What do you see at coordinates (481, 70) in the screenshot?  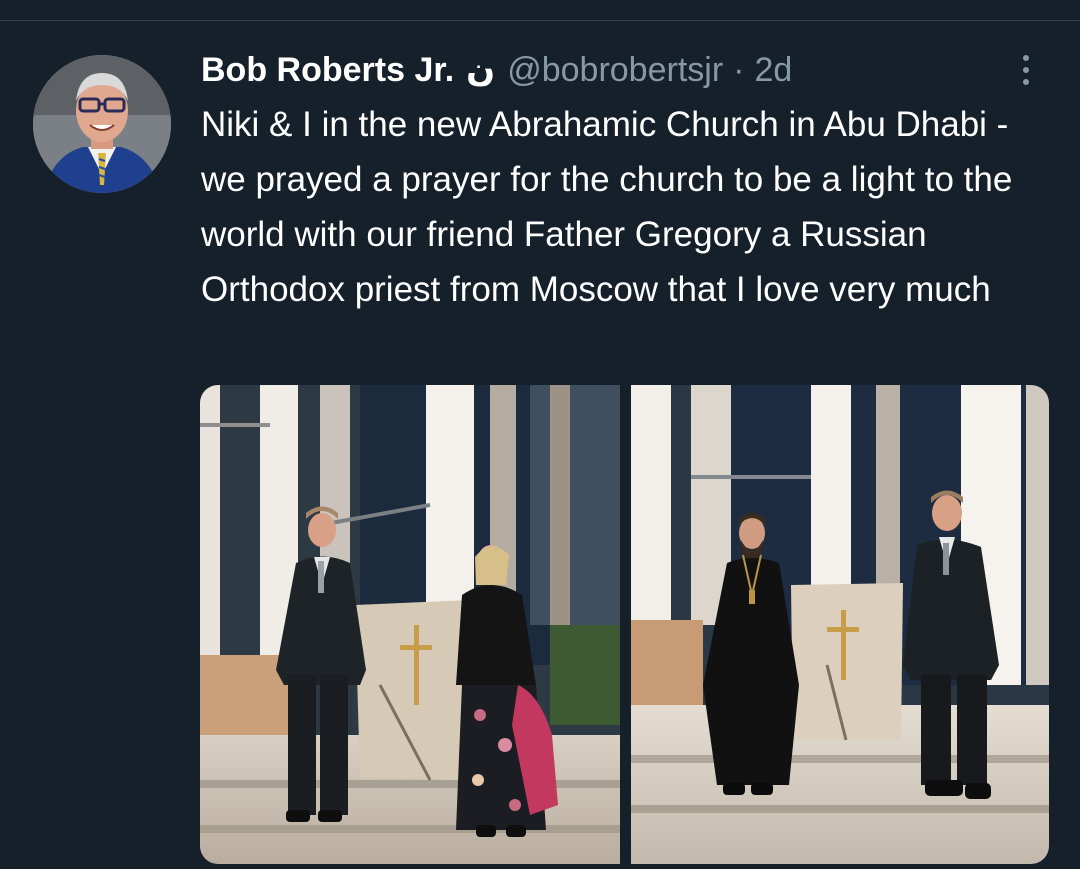 I see `author-name-glyph: ن` at bounding box center [481, 70].